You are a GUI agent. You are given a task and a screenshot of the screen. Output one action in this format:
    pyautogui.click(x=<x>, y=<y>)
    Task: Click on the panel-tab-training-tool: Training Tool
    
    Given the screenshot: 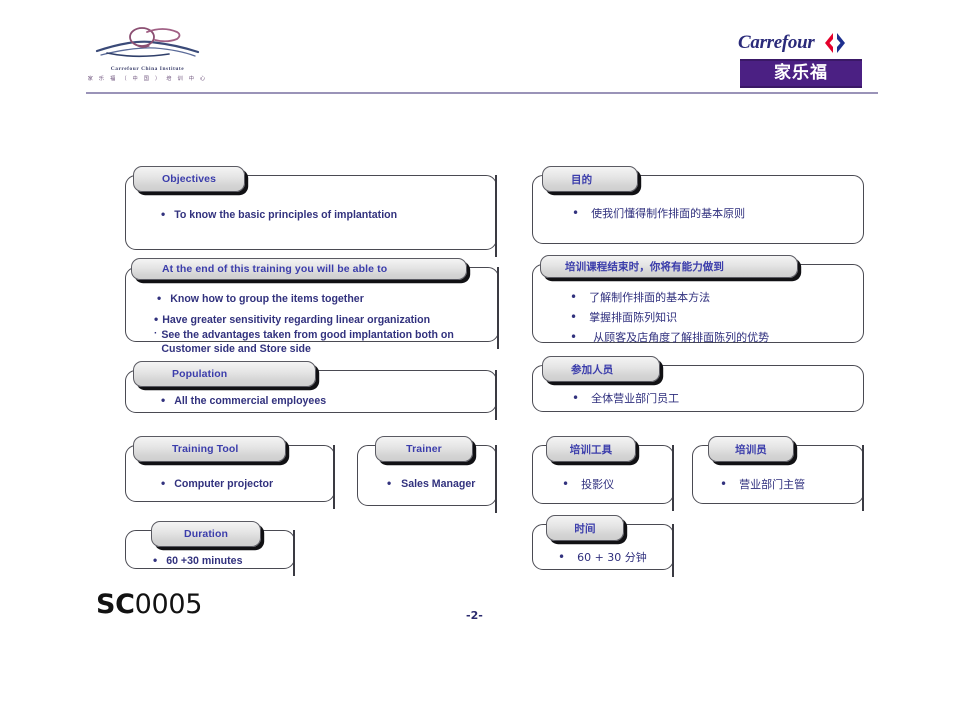 What is the action you would take?
    pyautogui.click(x=209, y=449)
    